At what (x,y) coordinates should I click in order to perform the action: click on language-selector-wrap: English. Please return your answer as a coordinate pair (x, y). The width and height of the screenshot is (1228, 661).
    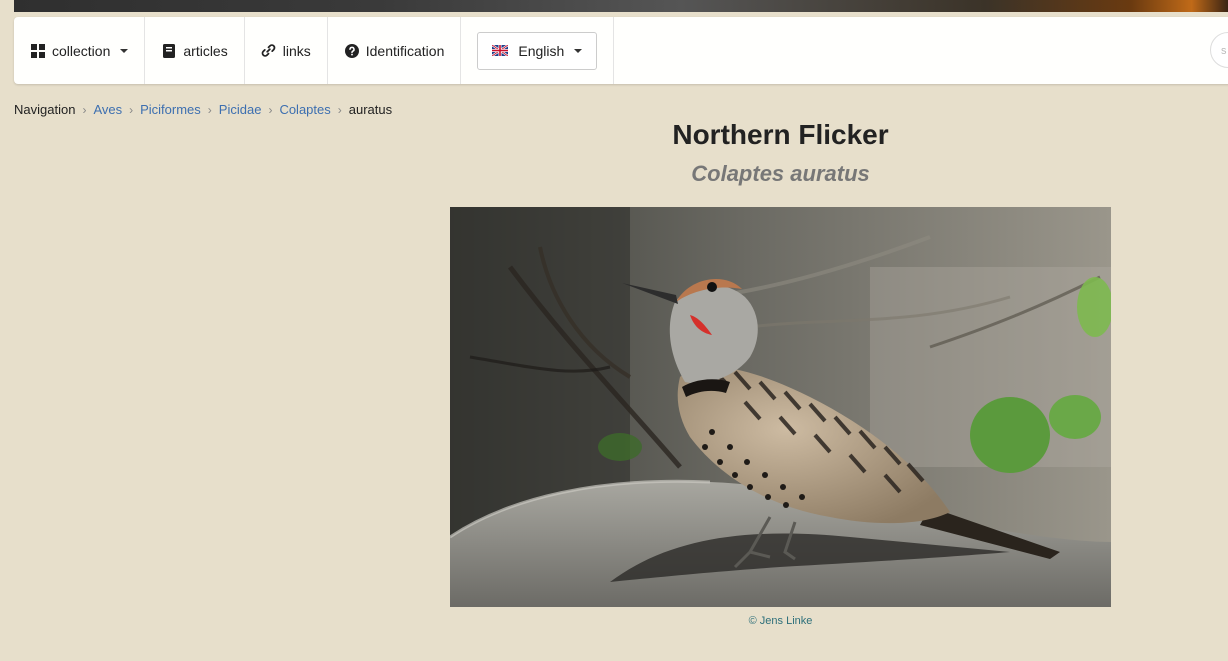
    Looking at the image, I should click on (538, 50).